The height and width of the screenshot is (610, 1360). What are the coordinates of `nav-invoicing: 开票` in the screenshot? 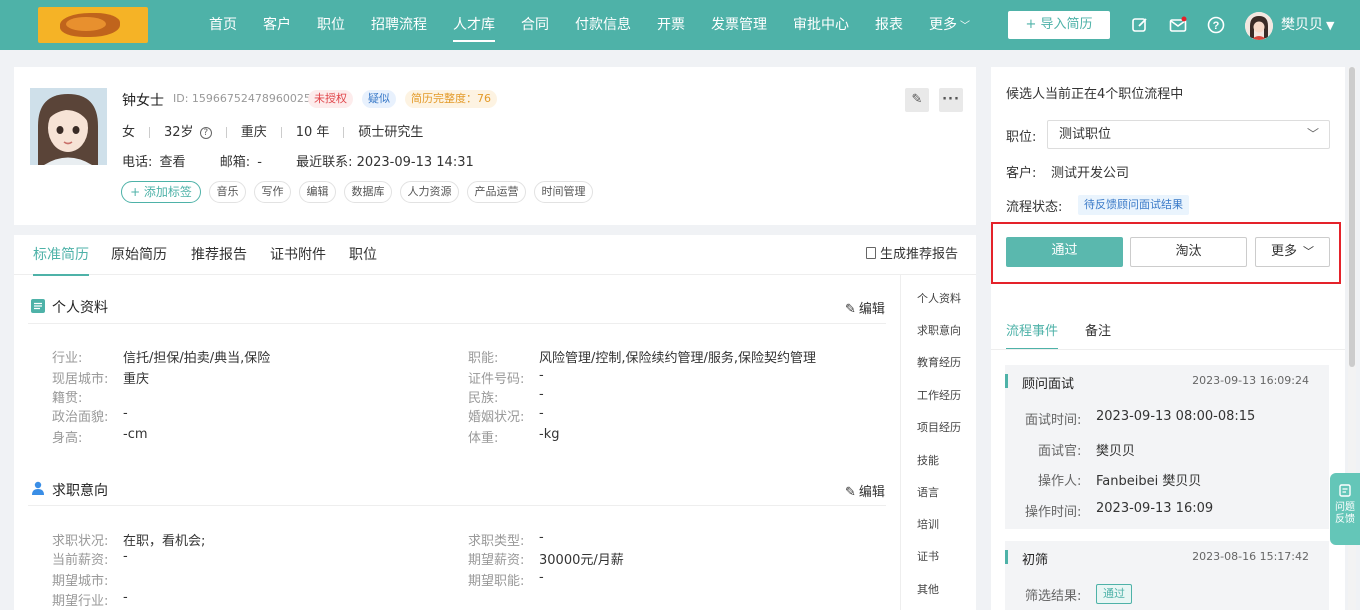 It's located at (671, 25).